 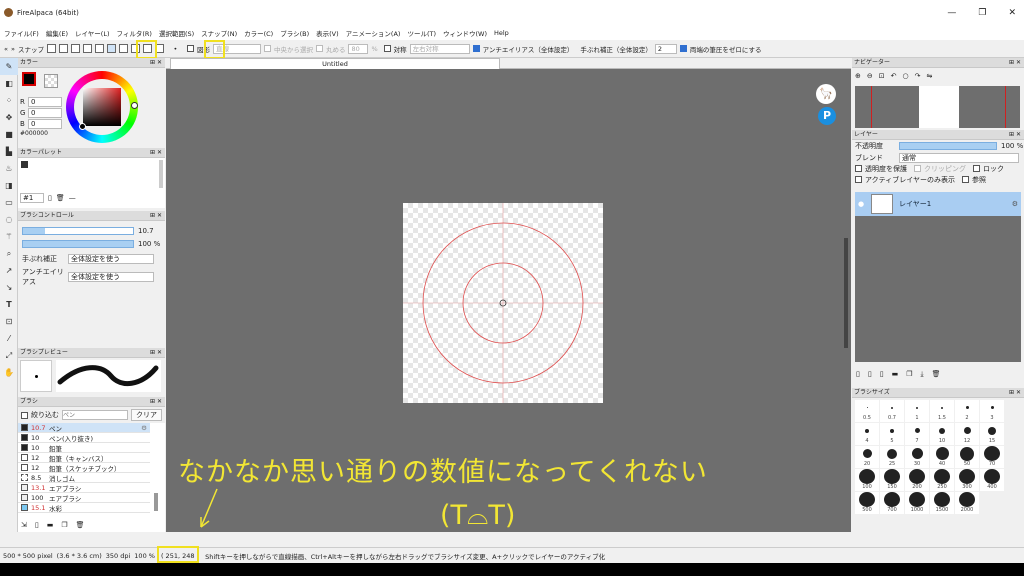 I want to click on layer-item: ● レイヤー1 ⚙, so click(x=938, y=204).